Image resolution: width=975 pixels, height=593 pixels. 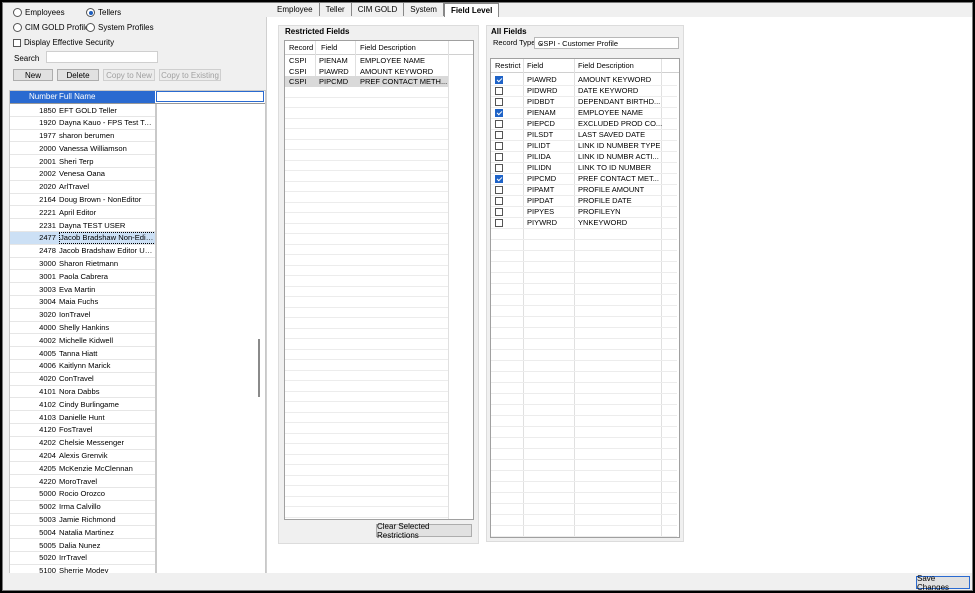 What do you see at coordinates (295, 9) in the screenshot?
I see `tab-employee: Employee` at bounding box center [295, 9].